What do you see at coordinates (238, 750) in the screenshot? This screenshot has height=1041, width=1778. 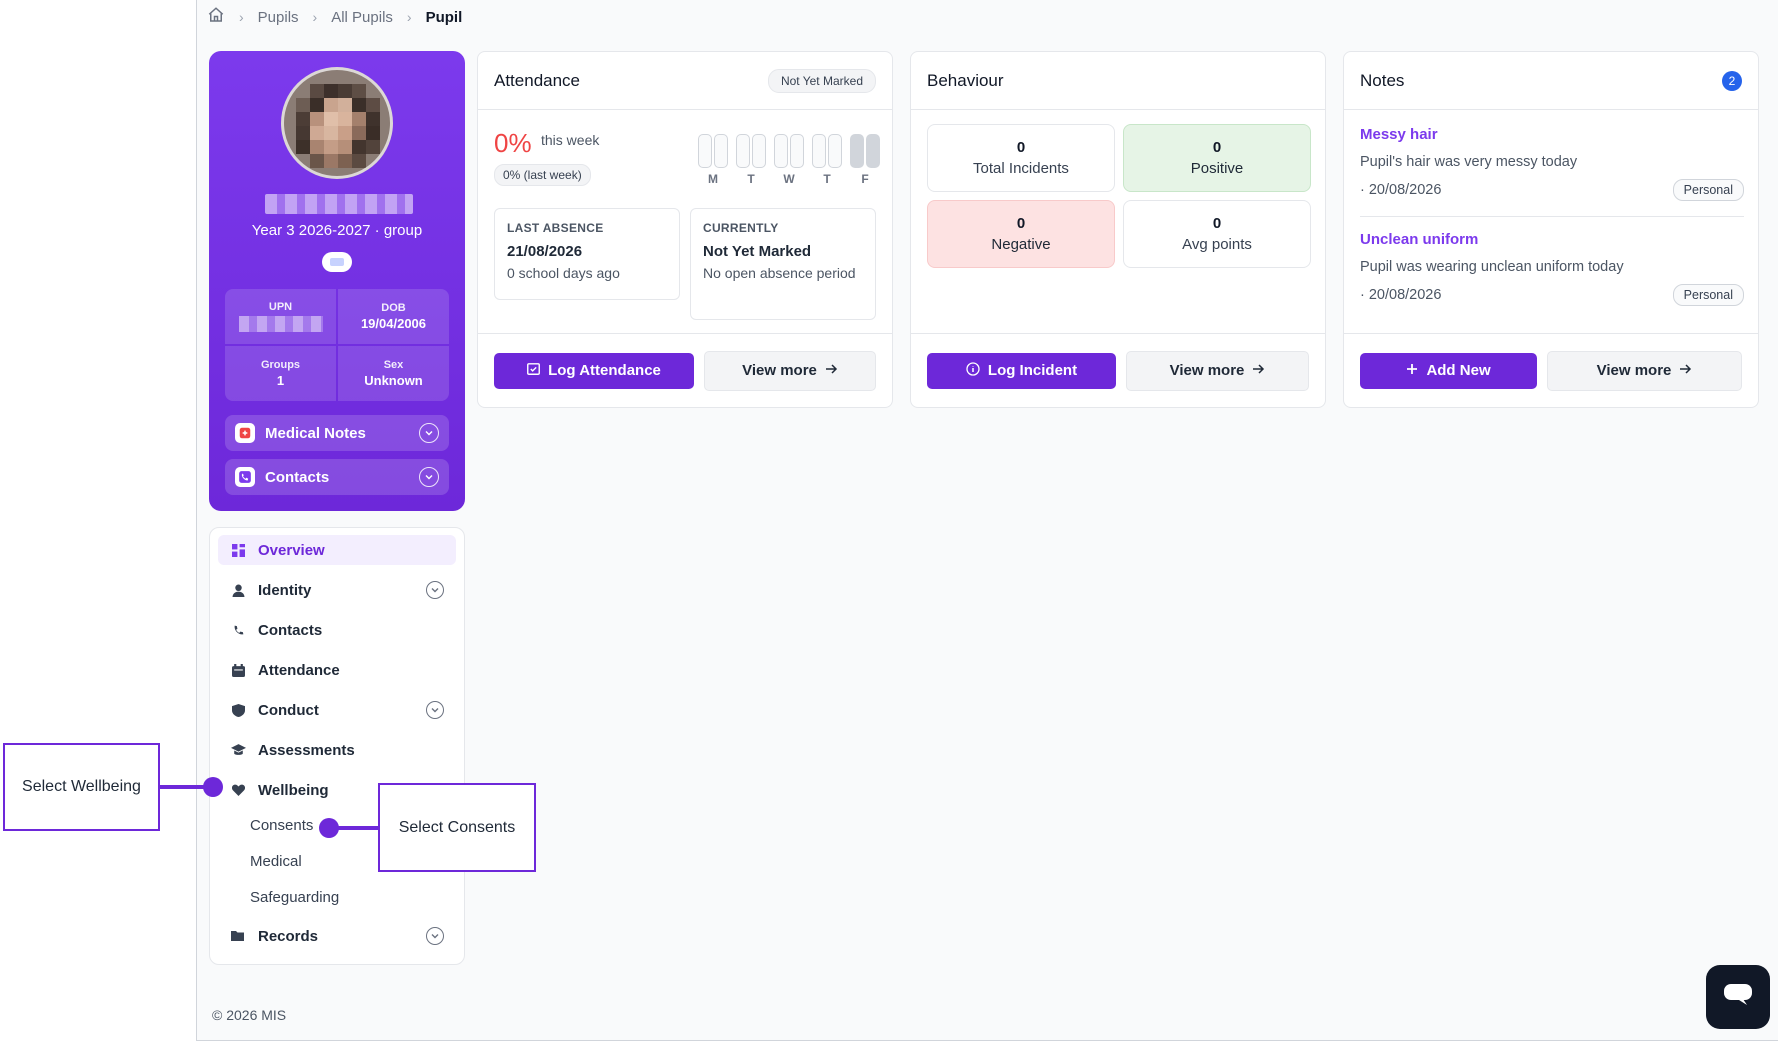 I see `graduation-cap-icon` at bounding box center [238, 750].